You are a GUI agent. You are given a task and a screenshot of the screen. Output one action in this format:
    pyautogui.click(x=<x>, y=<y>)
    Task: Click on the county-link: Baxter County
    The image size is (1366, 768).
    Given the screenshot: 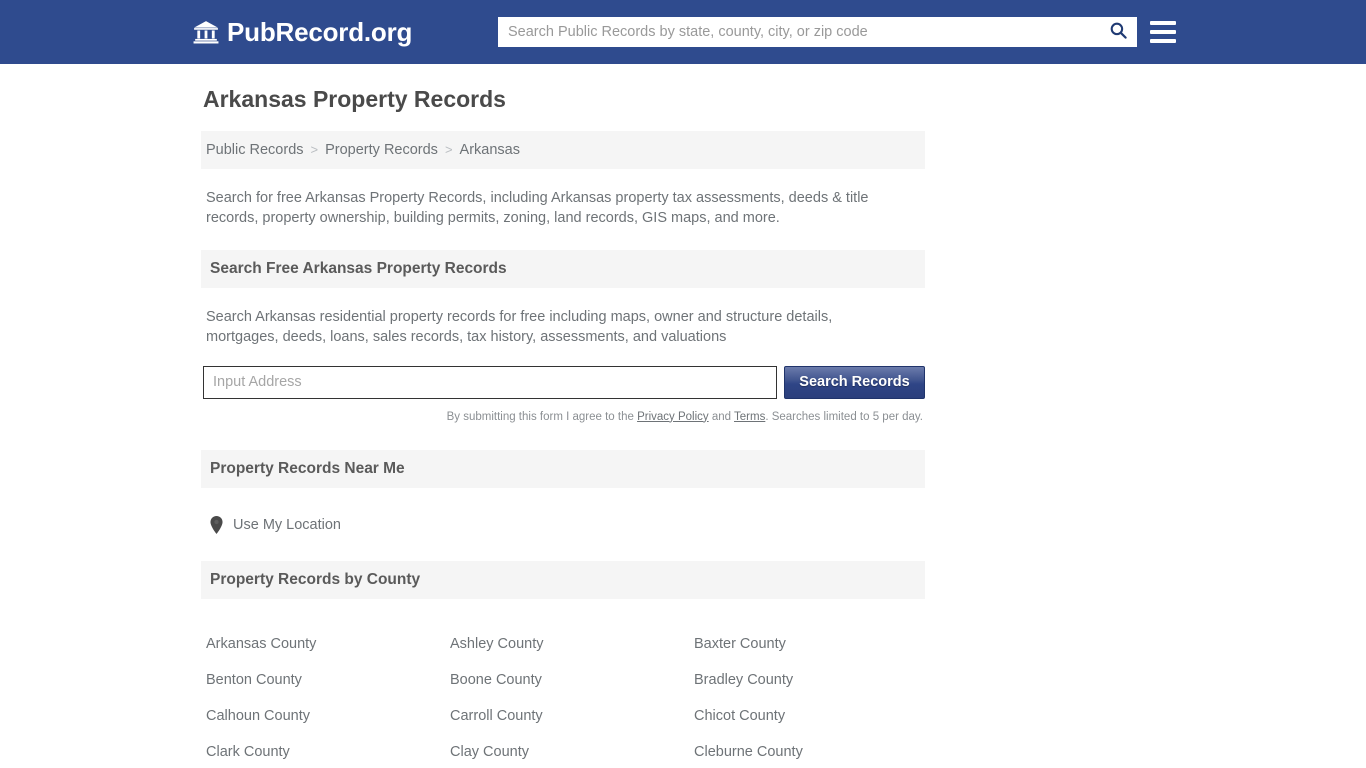 What is the action you would take?
    pyautogui.click(x=816, y=644)
    